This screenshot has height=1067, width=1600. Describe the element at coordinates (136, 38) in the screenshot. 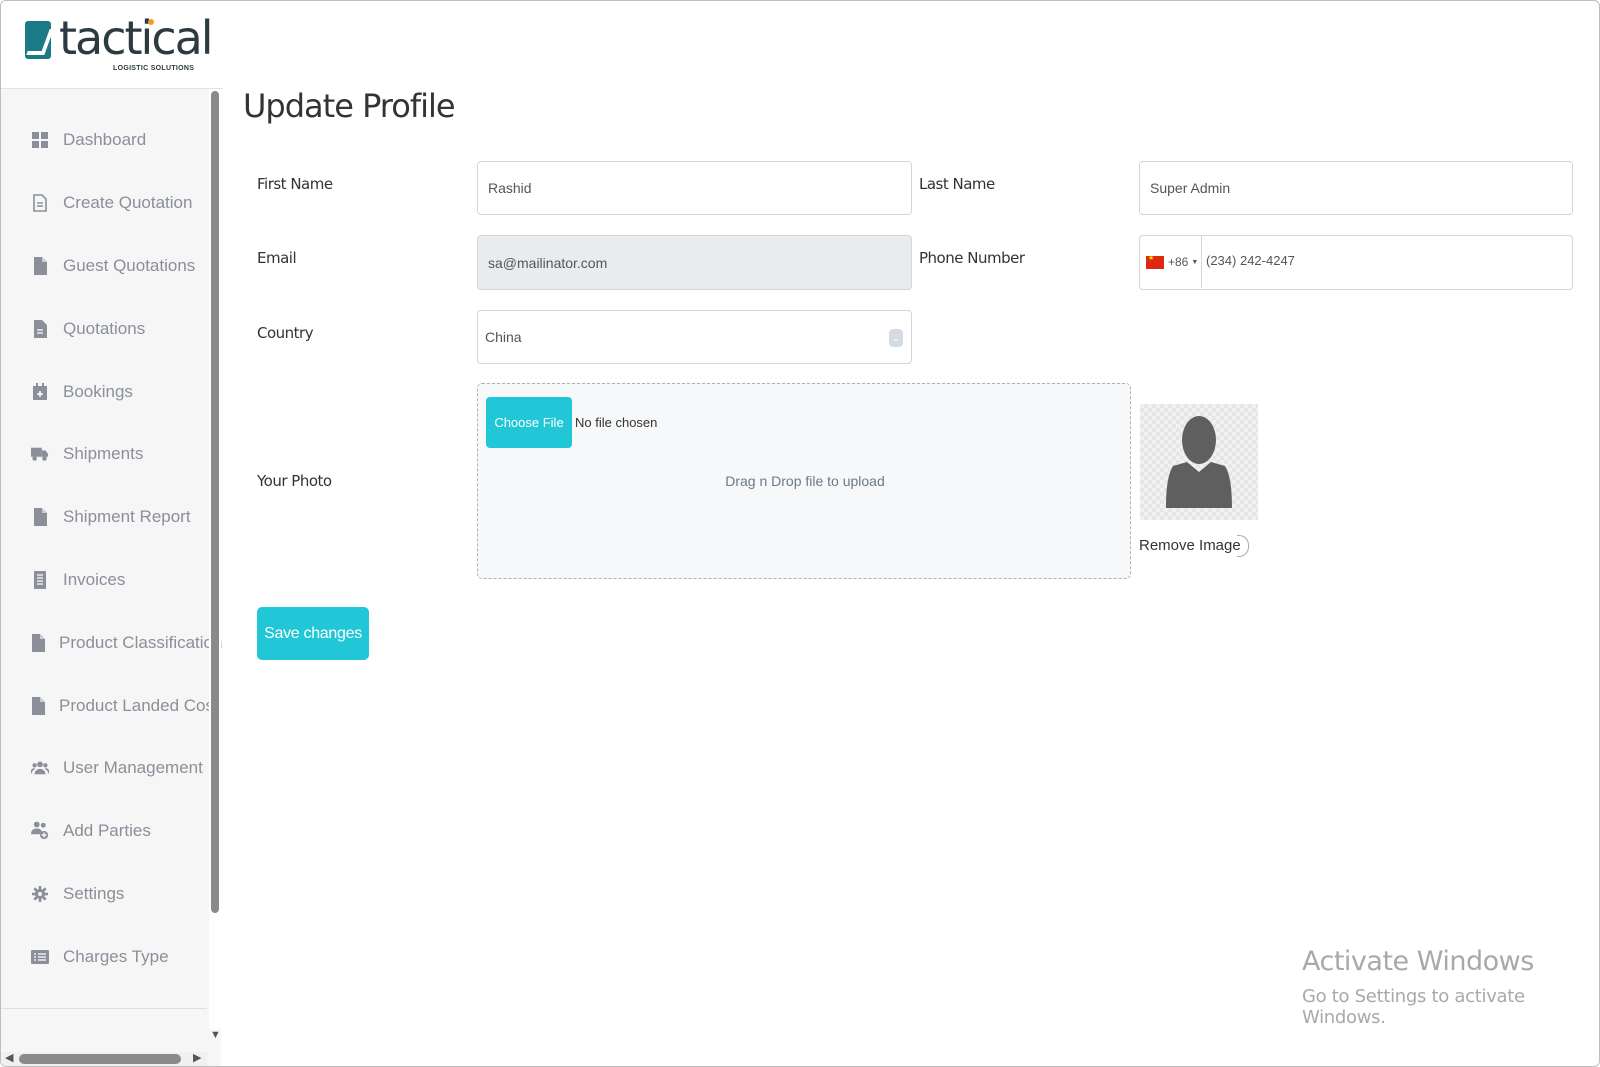

I see `brand-name: tactical` at that location.